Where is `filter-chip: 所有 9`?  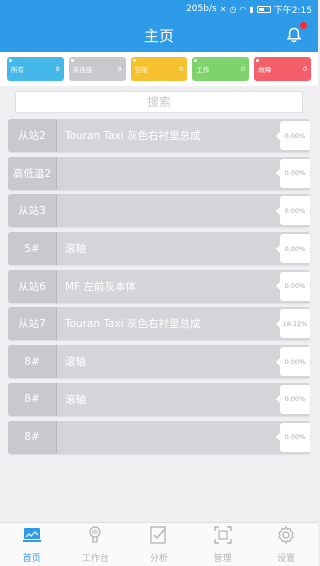 filter-chip: 所有 9 is located at coordinates (35, 69).